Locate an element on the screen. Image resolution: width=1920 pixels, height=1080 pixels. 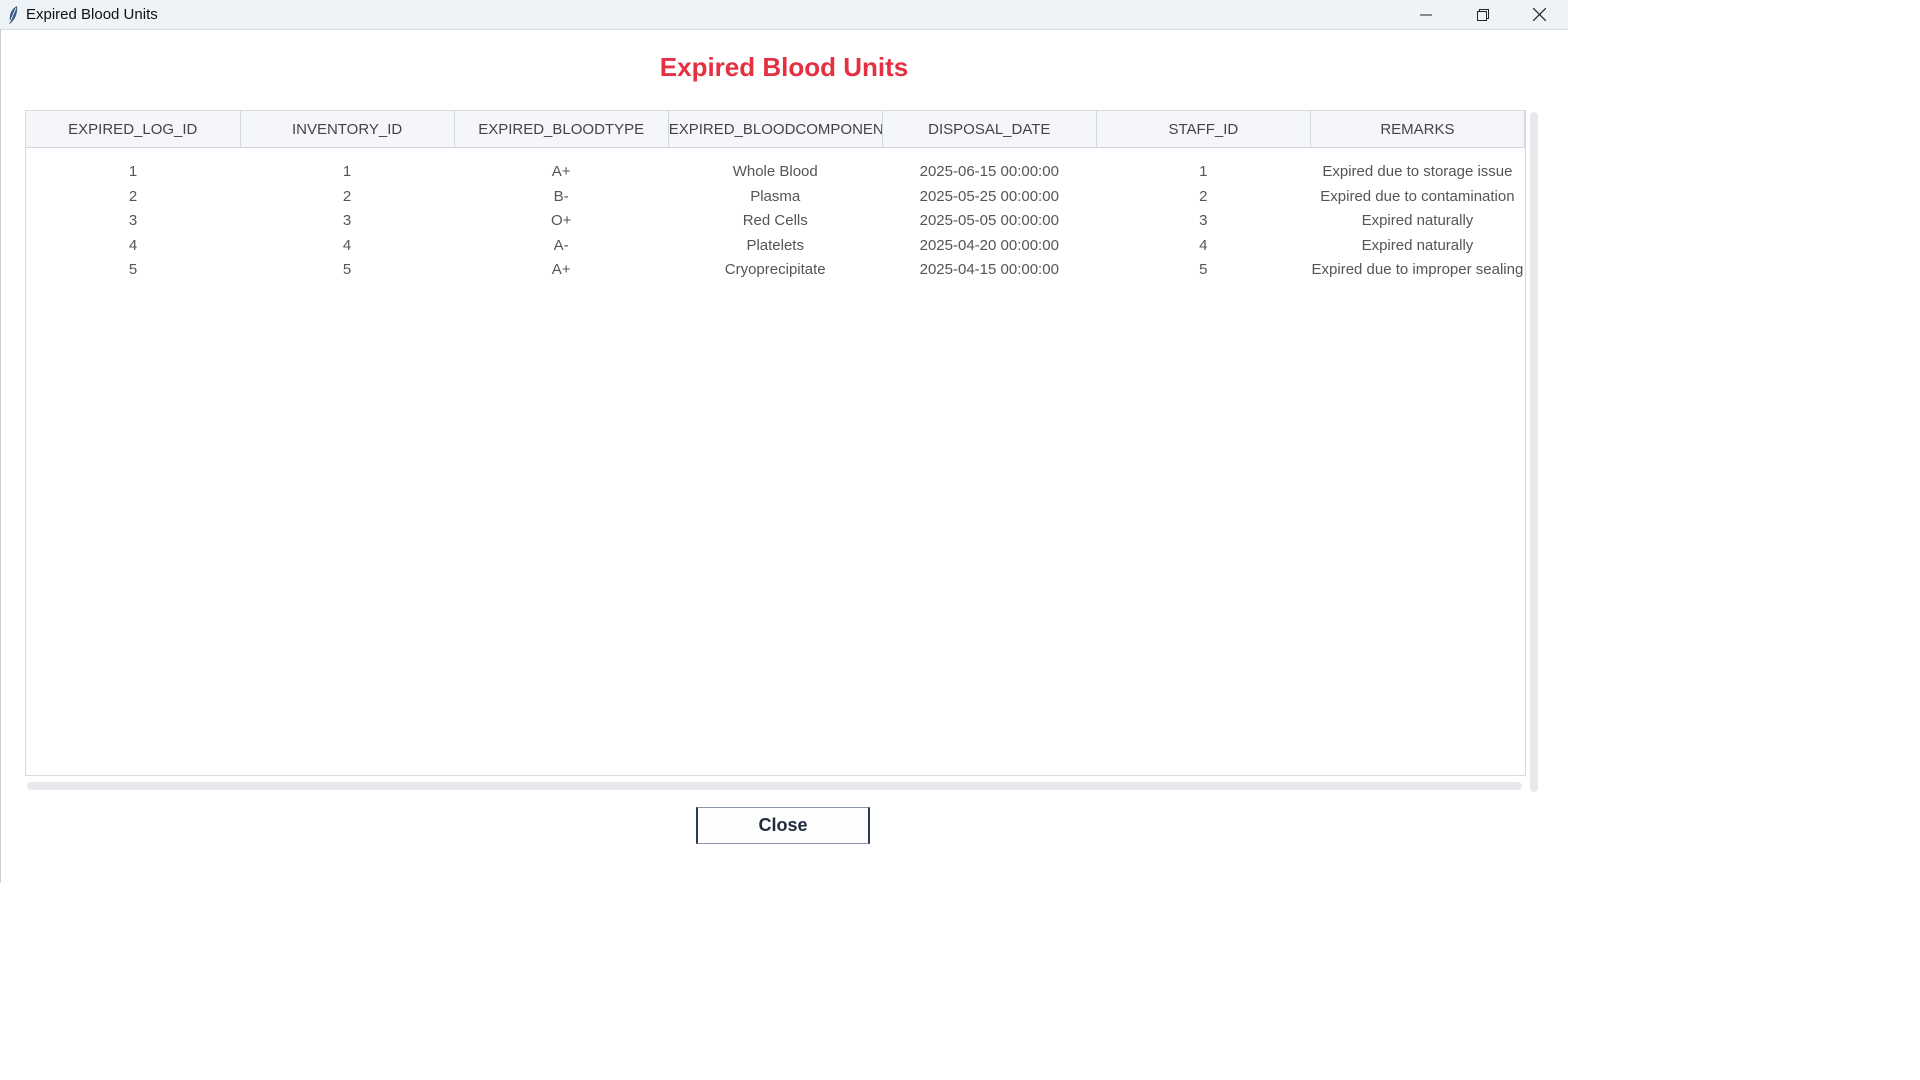
cell-staff-id: 5 is located at coordinates (1203, 270).